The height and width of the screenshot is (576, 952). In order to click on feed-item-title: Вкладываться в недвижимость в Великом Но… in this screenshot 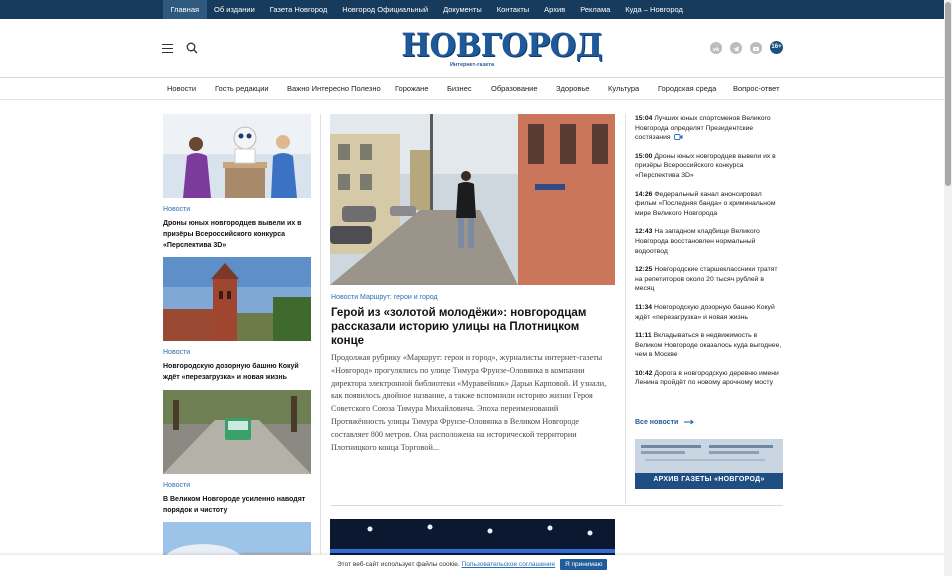, I will do `click(708, 345)`.